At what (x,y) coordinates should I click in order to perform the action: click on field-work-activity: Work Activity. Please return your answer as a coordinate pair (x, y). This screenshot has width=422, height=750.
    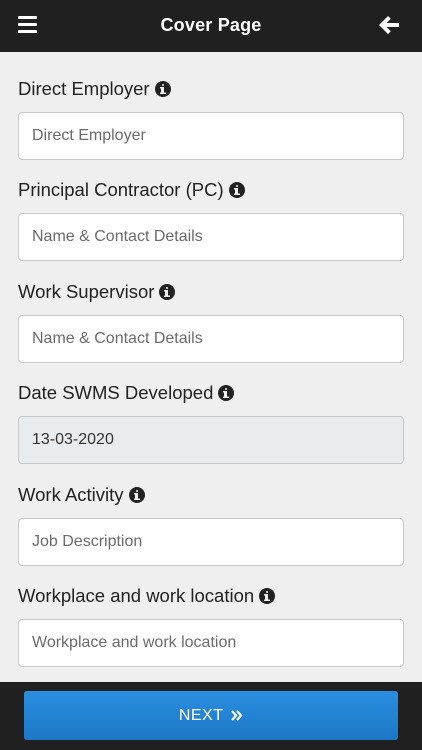
    Looking at the image, I should click on (211, 532).